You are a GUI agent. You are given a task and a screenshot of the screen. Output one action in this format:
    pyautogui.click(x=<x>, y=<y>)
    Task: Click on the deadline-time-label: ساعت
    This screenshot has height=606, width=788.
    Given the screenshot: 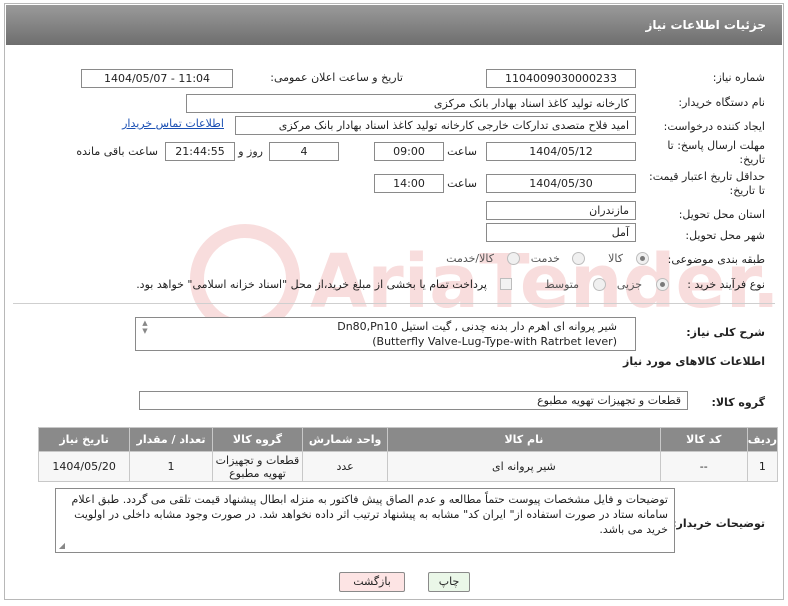 What is the action you would take?
    pyautogui.click(x=462, y=151)
    